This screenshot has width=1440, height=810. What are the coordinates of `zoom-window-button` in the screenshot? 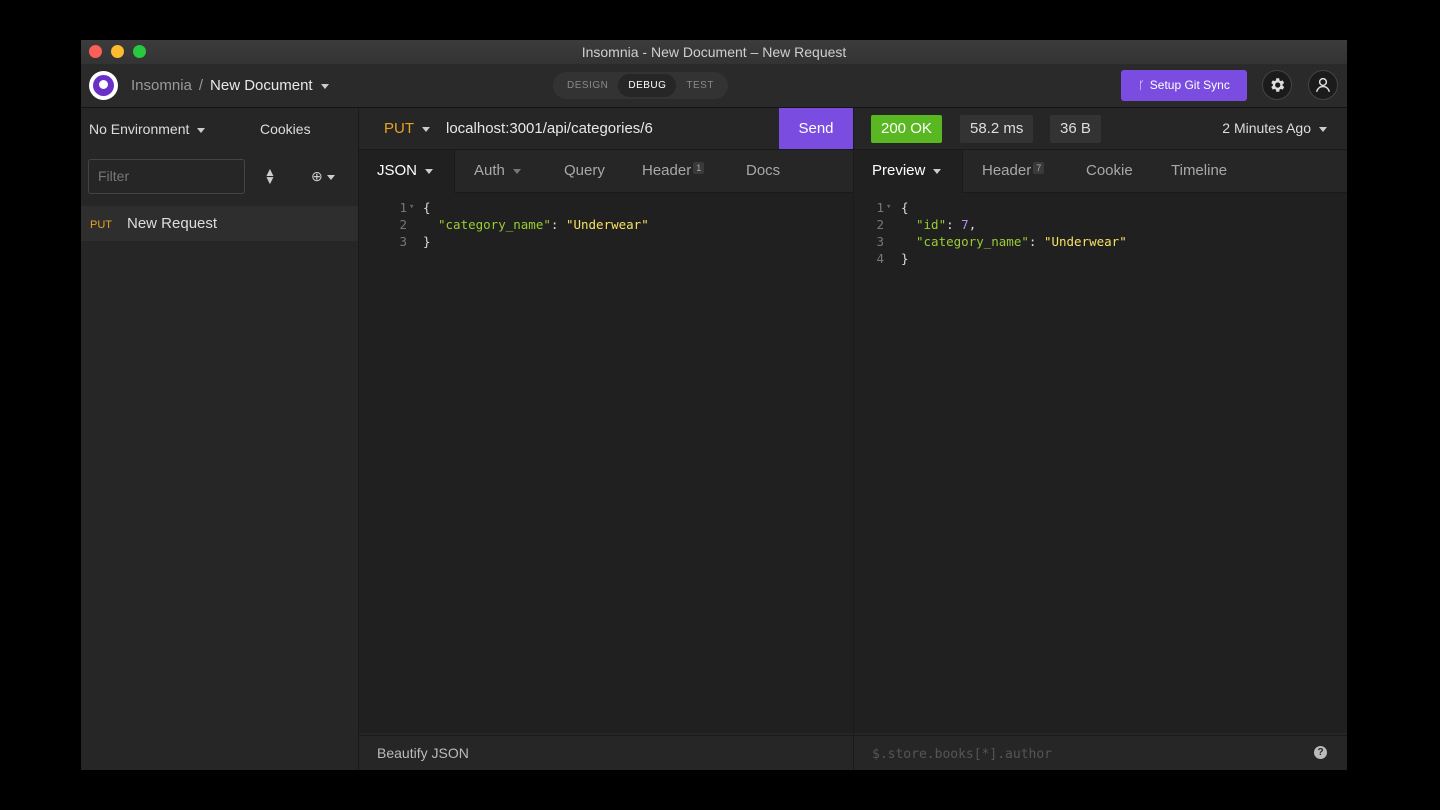 It's located at (139, 51).